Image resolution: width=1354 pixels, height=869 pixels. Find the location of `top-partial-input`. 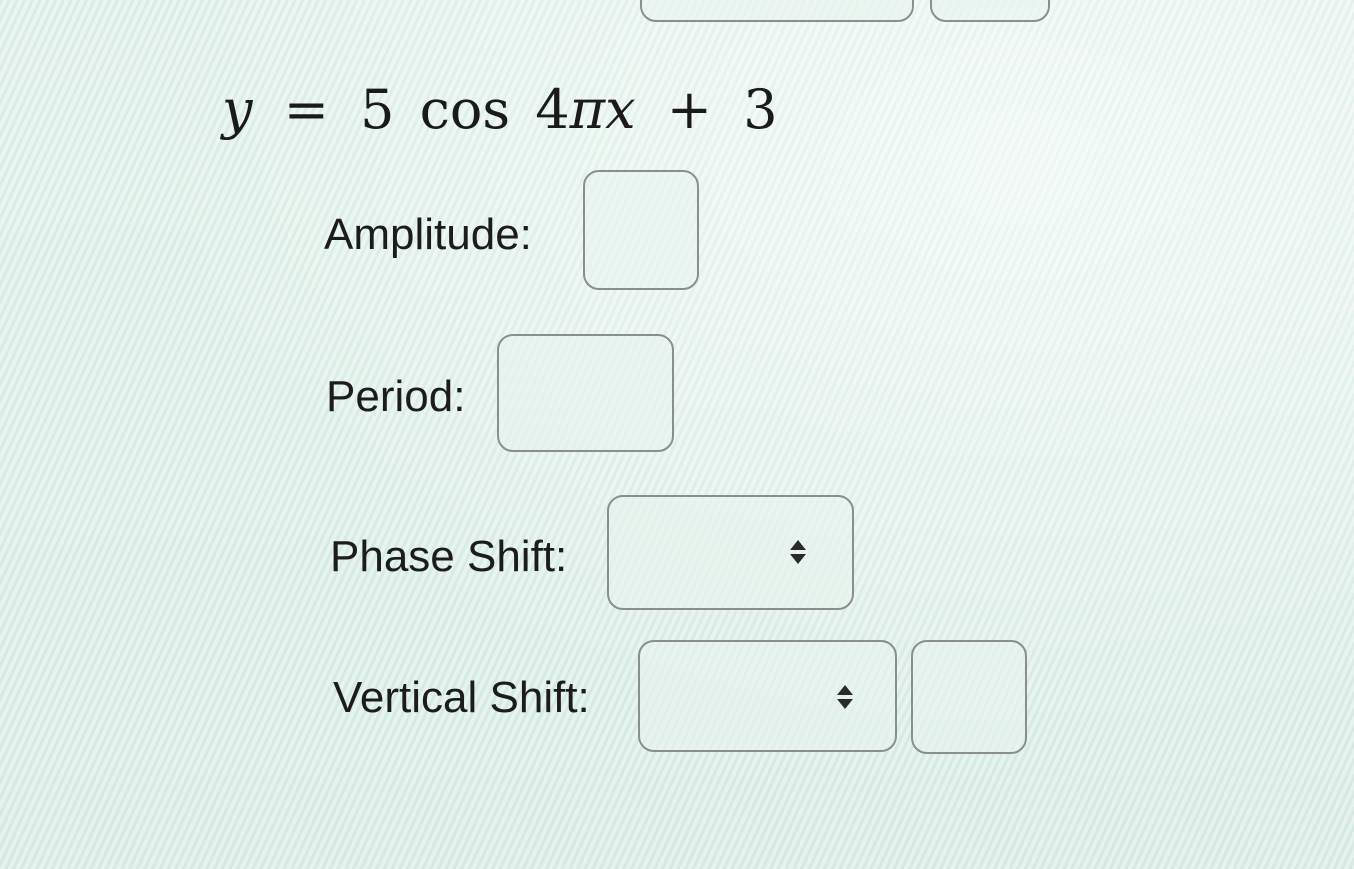

top-partial-input is located at coordinates (990, 11).